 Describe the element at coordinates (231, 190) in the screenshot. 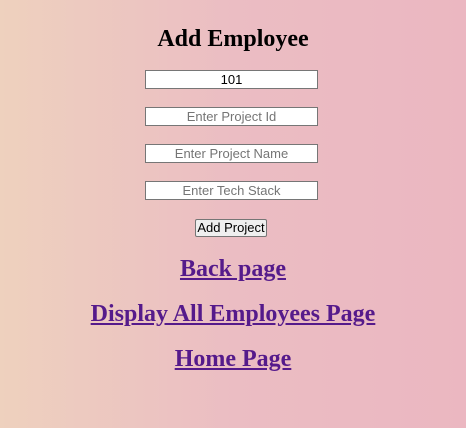

I see `tech-stack-input` at that location.